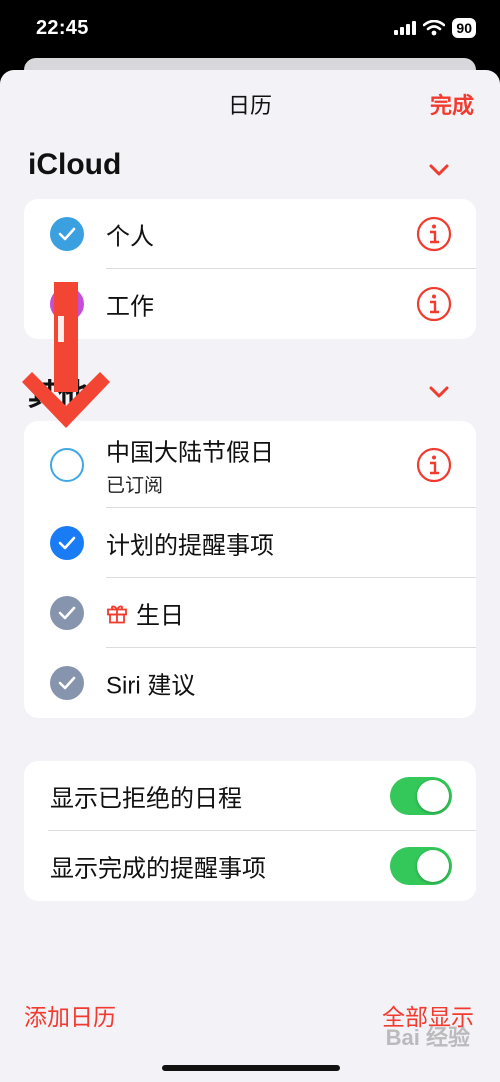 This screenshot has height=1082, width=500. I want to click on watermark: Bai 经验, so click(427, 1037).